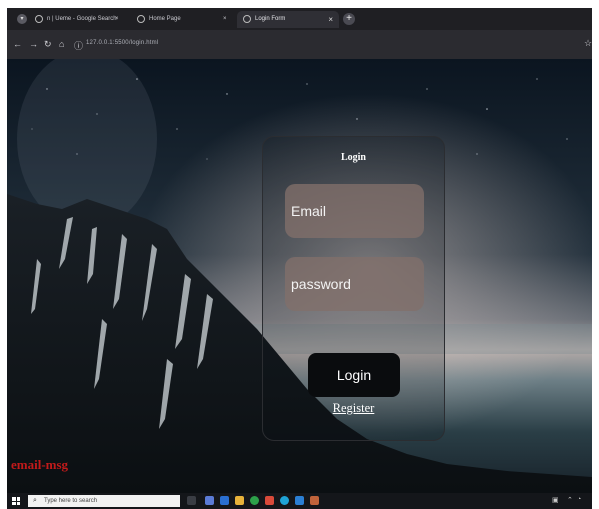 The width and height of the screenshot is (599, 509). Describe the element at coordinates (354, 375) in the screenshot. I see `login-button: Login` at that location.